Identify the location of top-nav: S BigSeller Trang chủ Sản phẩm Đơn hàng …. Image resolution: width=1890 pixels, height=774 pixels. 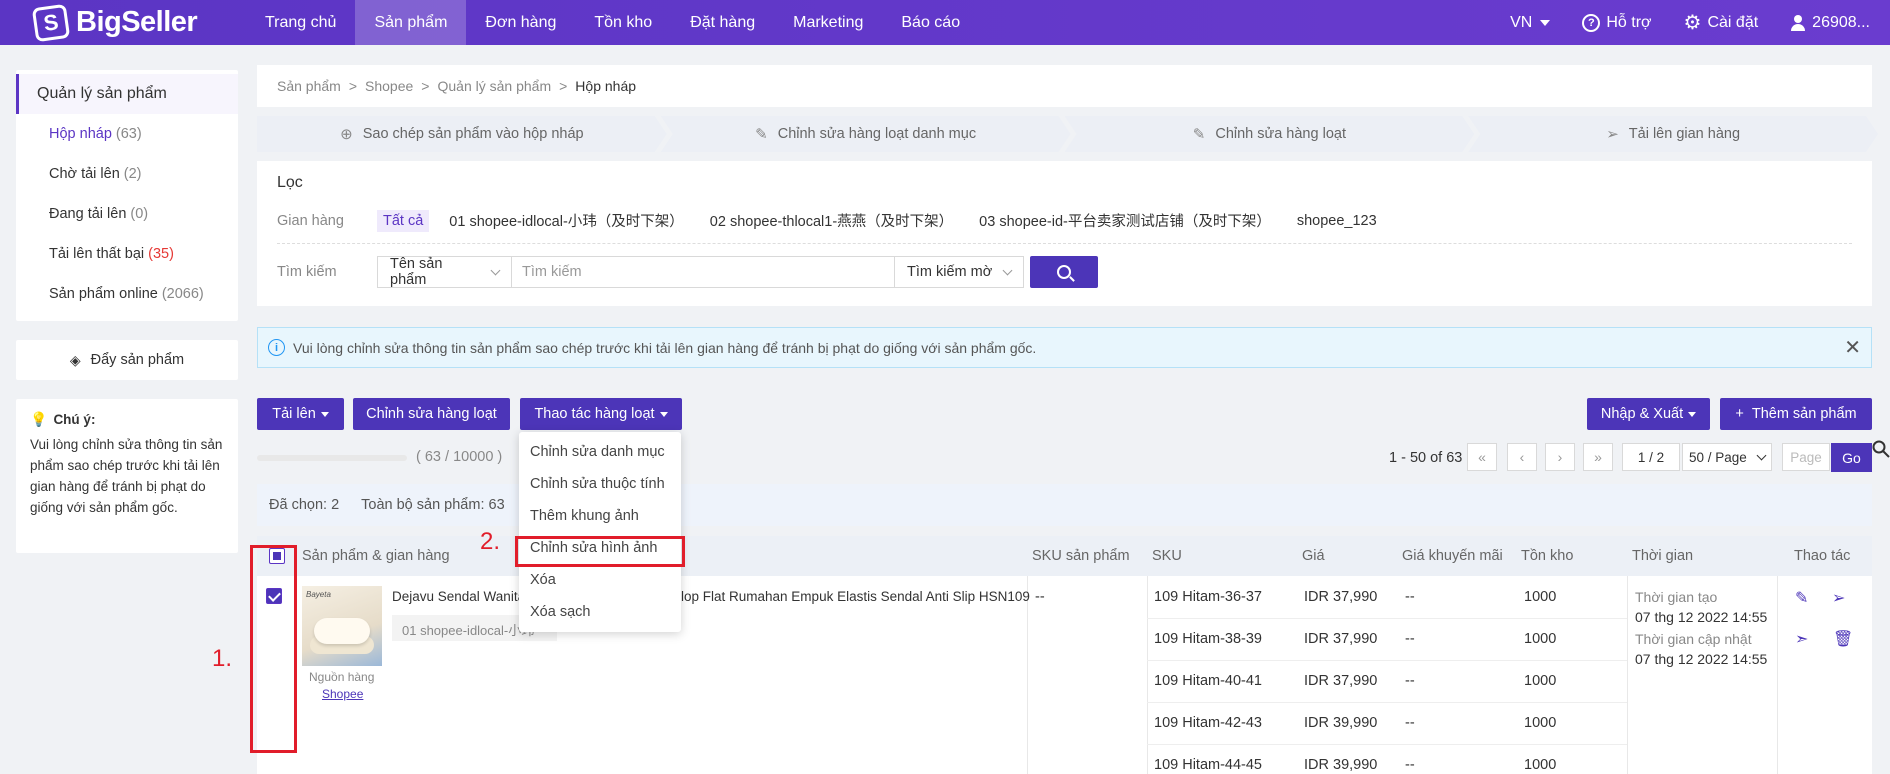
(945, 22).